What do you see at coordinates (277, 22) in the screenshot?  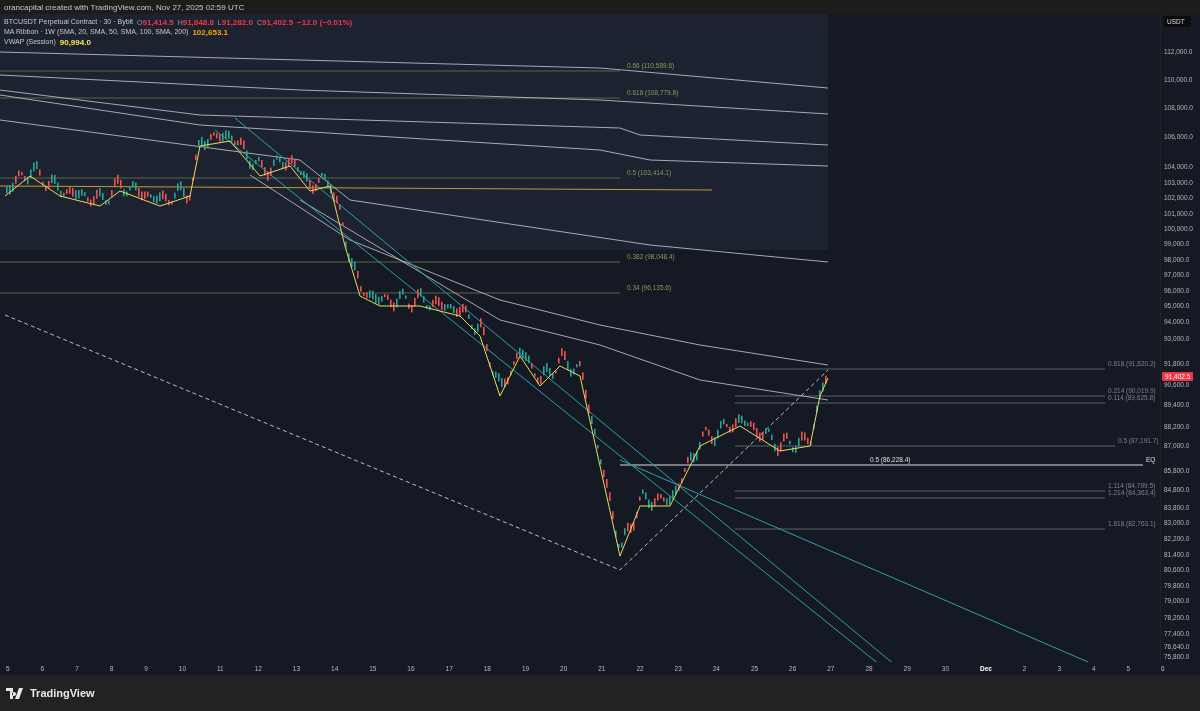 I see `indicator-value: 91,402.5` at bounding box center [277, 22].